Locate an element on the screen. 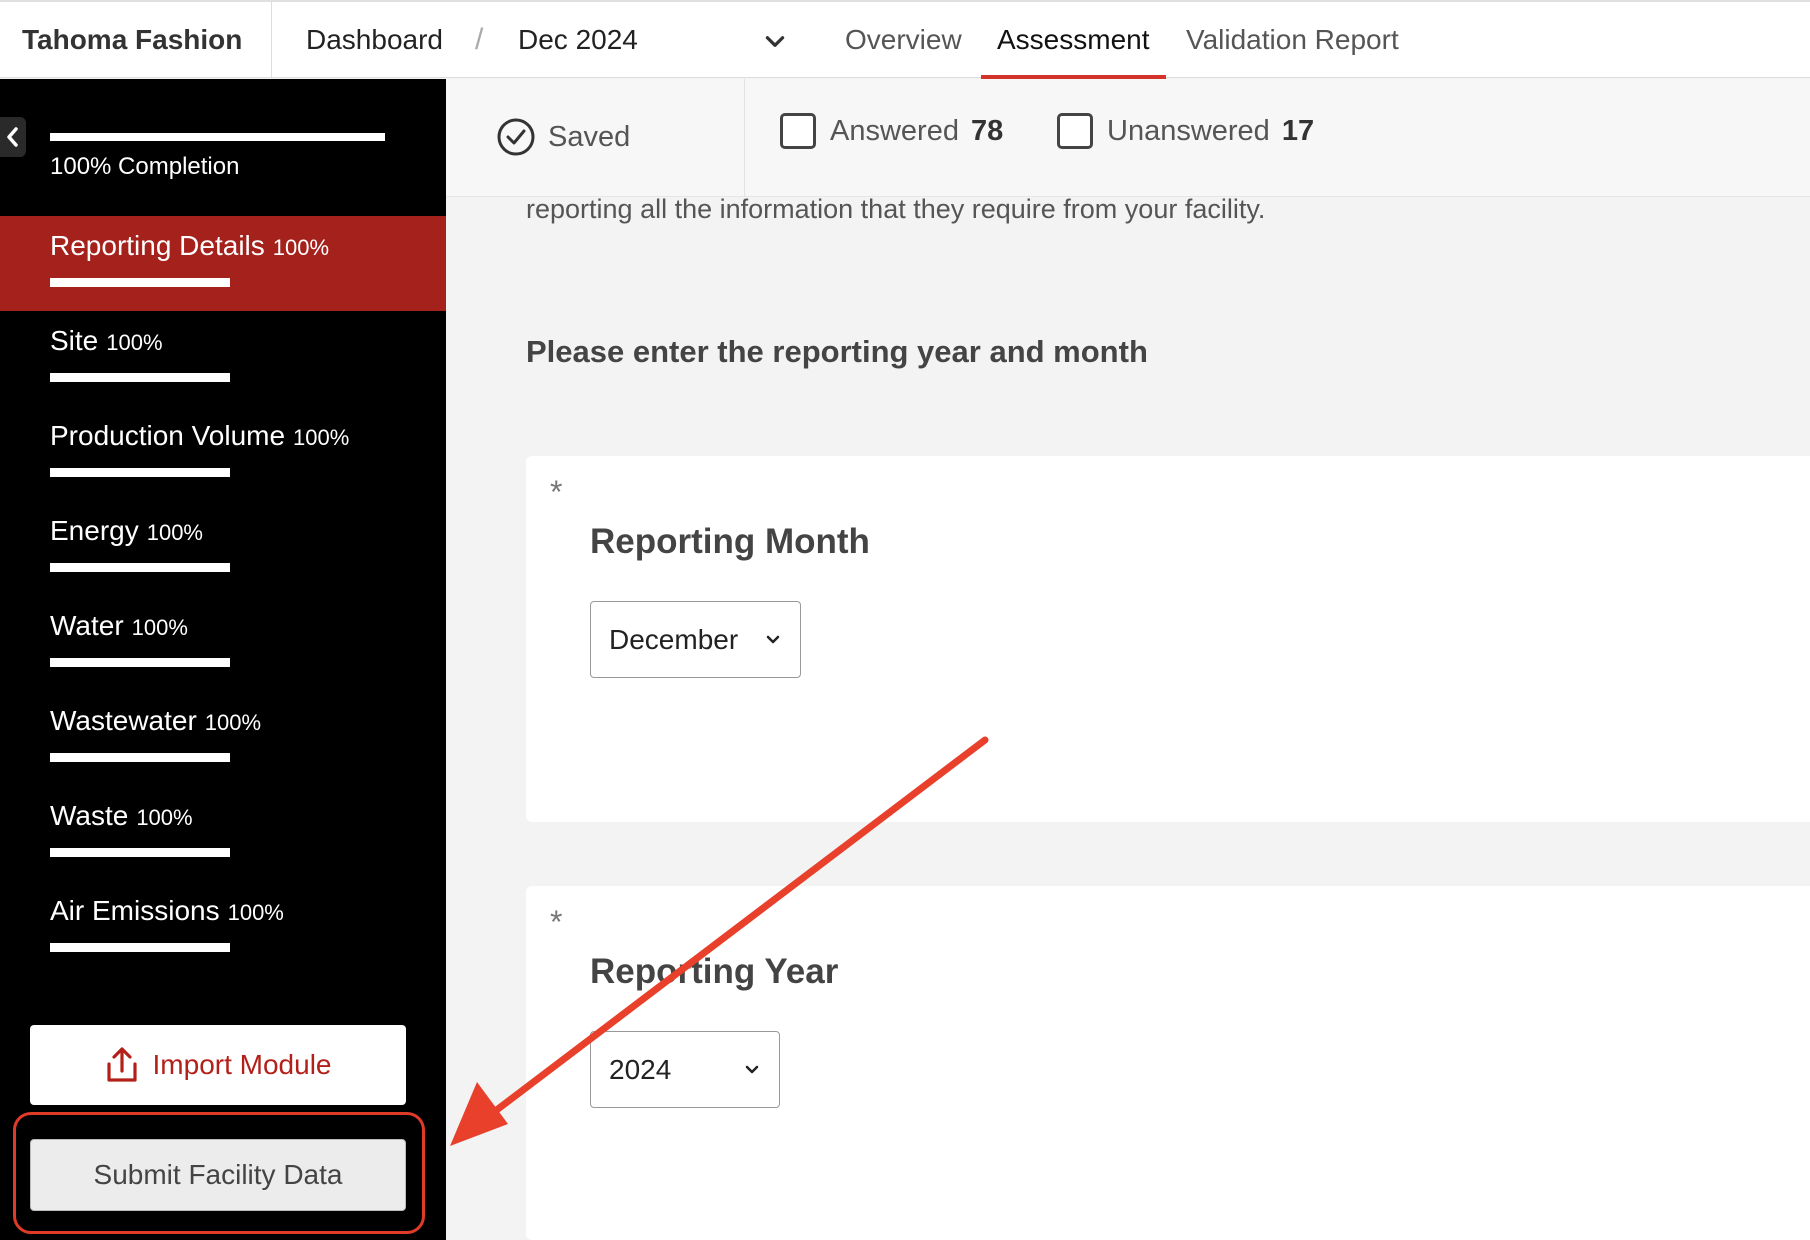 The image size is (1810, 1240). reporting-month-label: Reporting Month is located at coordinates (730, 541).